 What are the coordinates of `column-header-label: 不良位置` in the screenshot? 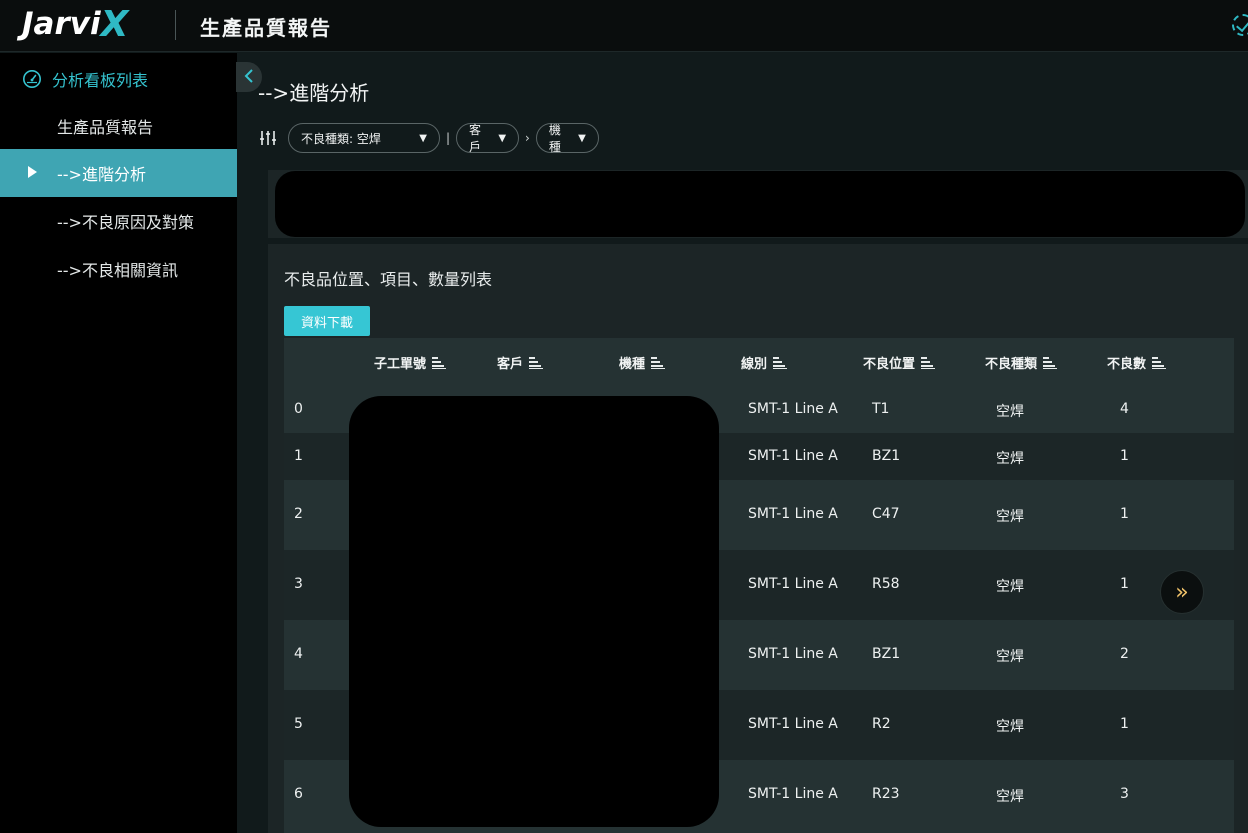 It's located at (889, 364).